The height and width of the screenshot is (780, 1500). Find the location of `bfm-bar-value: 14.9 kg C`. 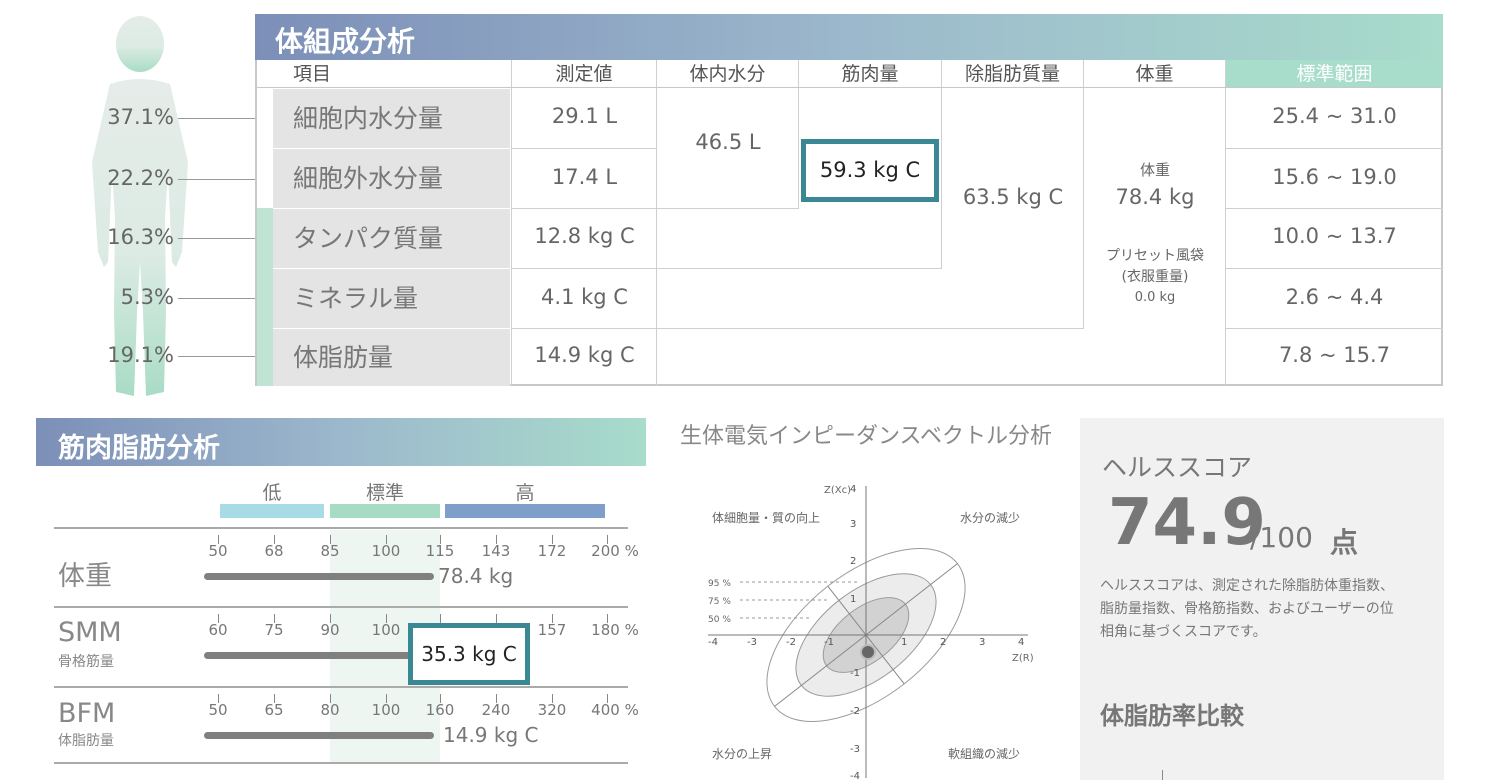

bfm-bar-value: 14.9 kg C is located at coordinates (491, 735).